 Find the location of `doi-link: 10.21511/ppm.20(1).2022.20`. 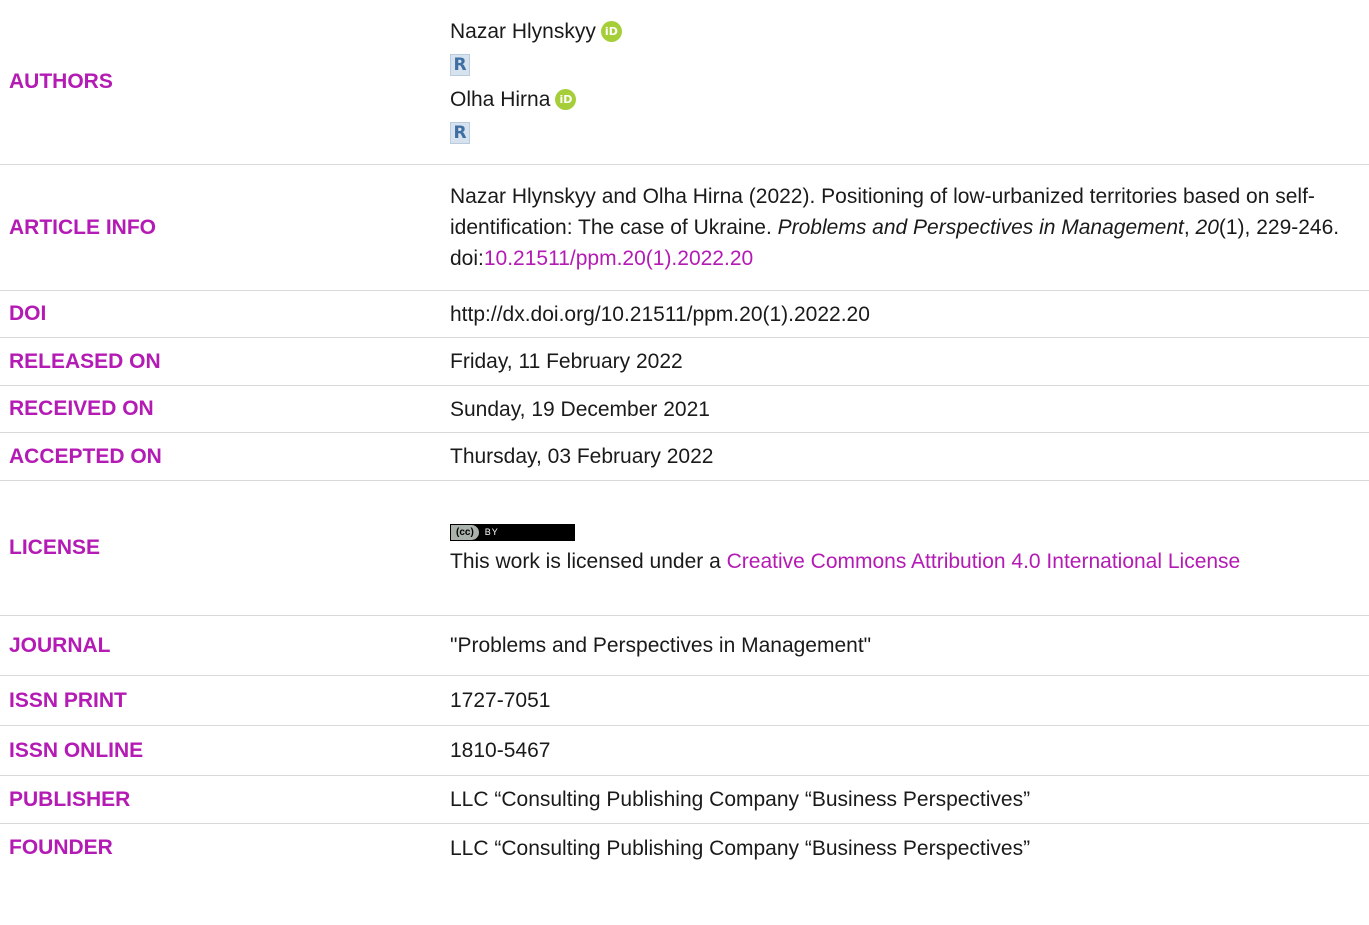

doi-link: 10.21511/ppm.20(1).2022.20 is located at coordinates (618, 258).